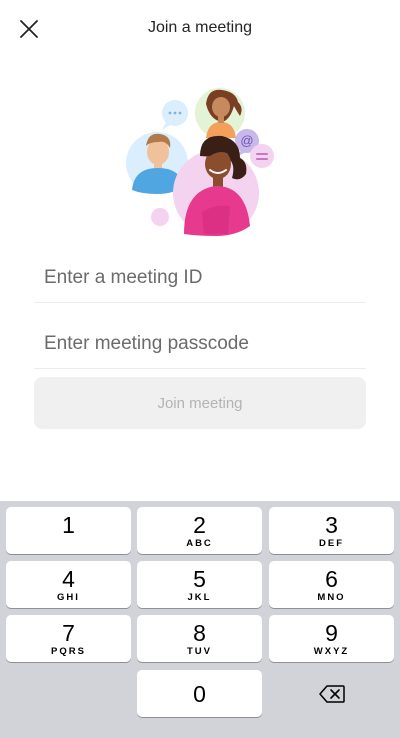 Image resolution: width=400 pixels, height=738 pixels. What do you see at coordinates (199, 651) in the screenshot?
I see `key-letters: TUV` at bounding box center [199, 651].